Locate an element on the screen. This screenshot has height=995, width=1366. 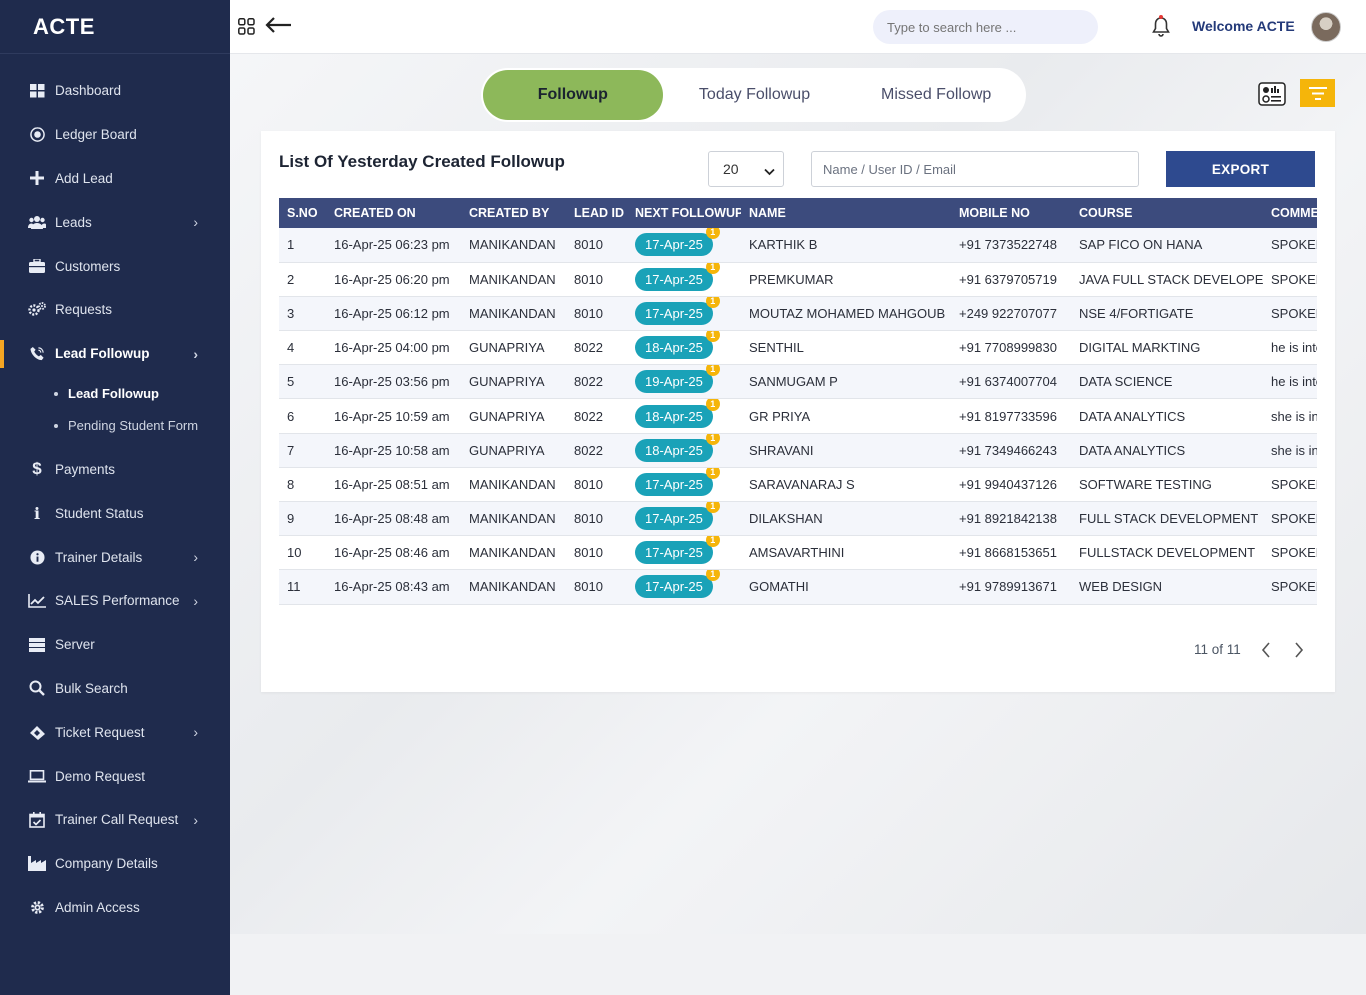
apps-grid-icon is located at coordinates (246, 29).